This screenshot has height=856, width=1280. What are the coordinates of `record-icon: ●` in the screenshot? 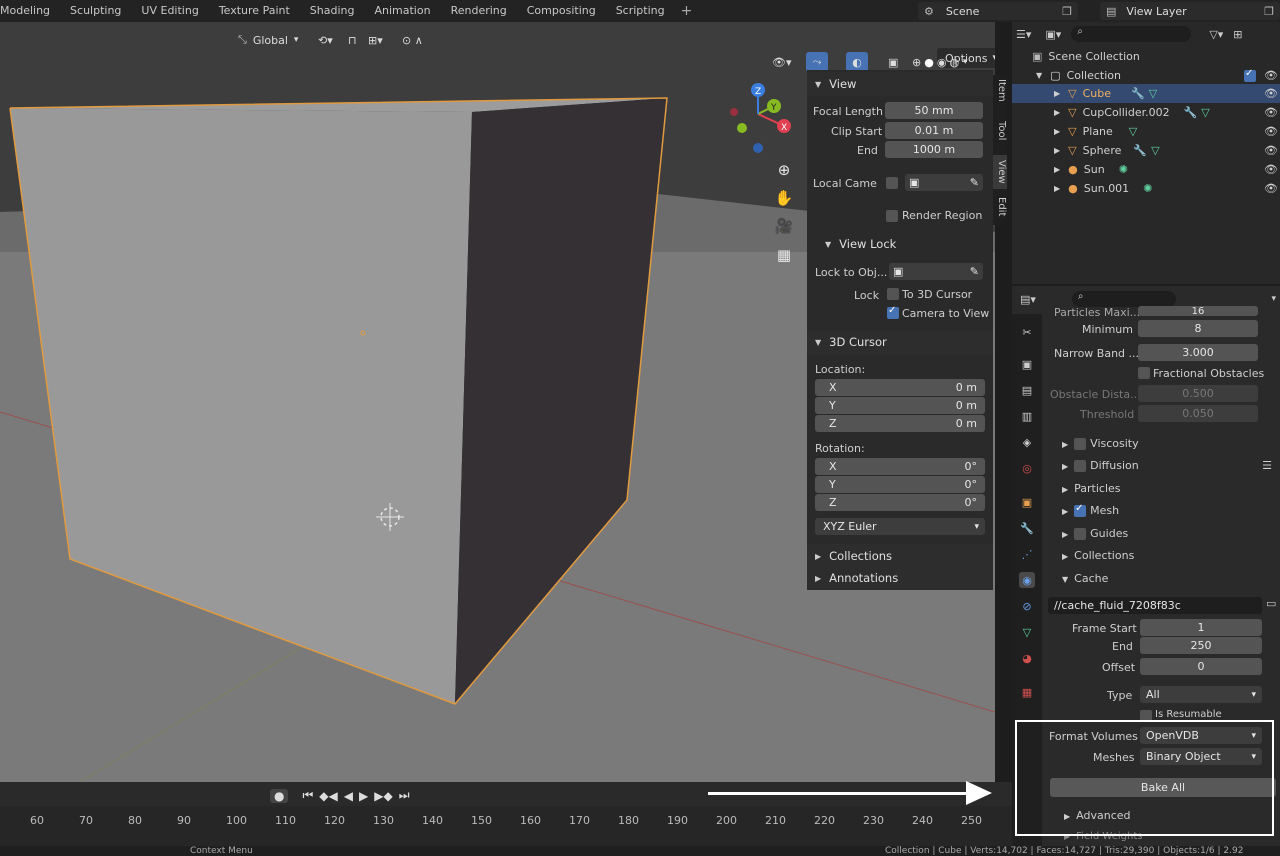 It's located at (279, 795).